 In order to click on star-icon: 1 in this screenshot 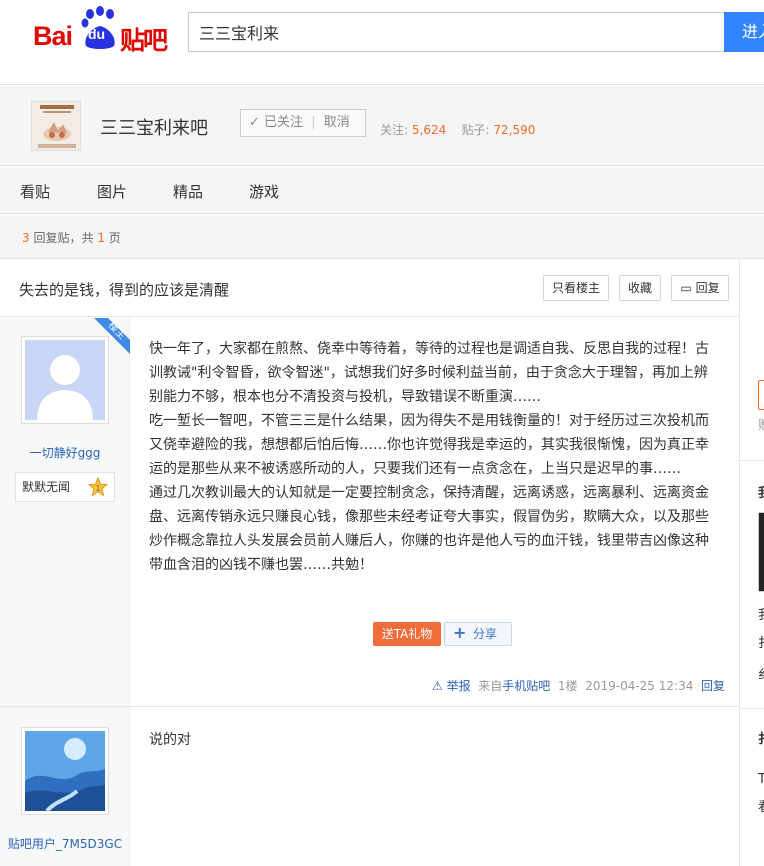, I will do `click(98, 487)`.